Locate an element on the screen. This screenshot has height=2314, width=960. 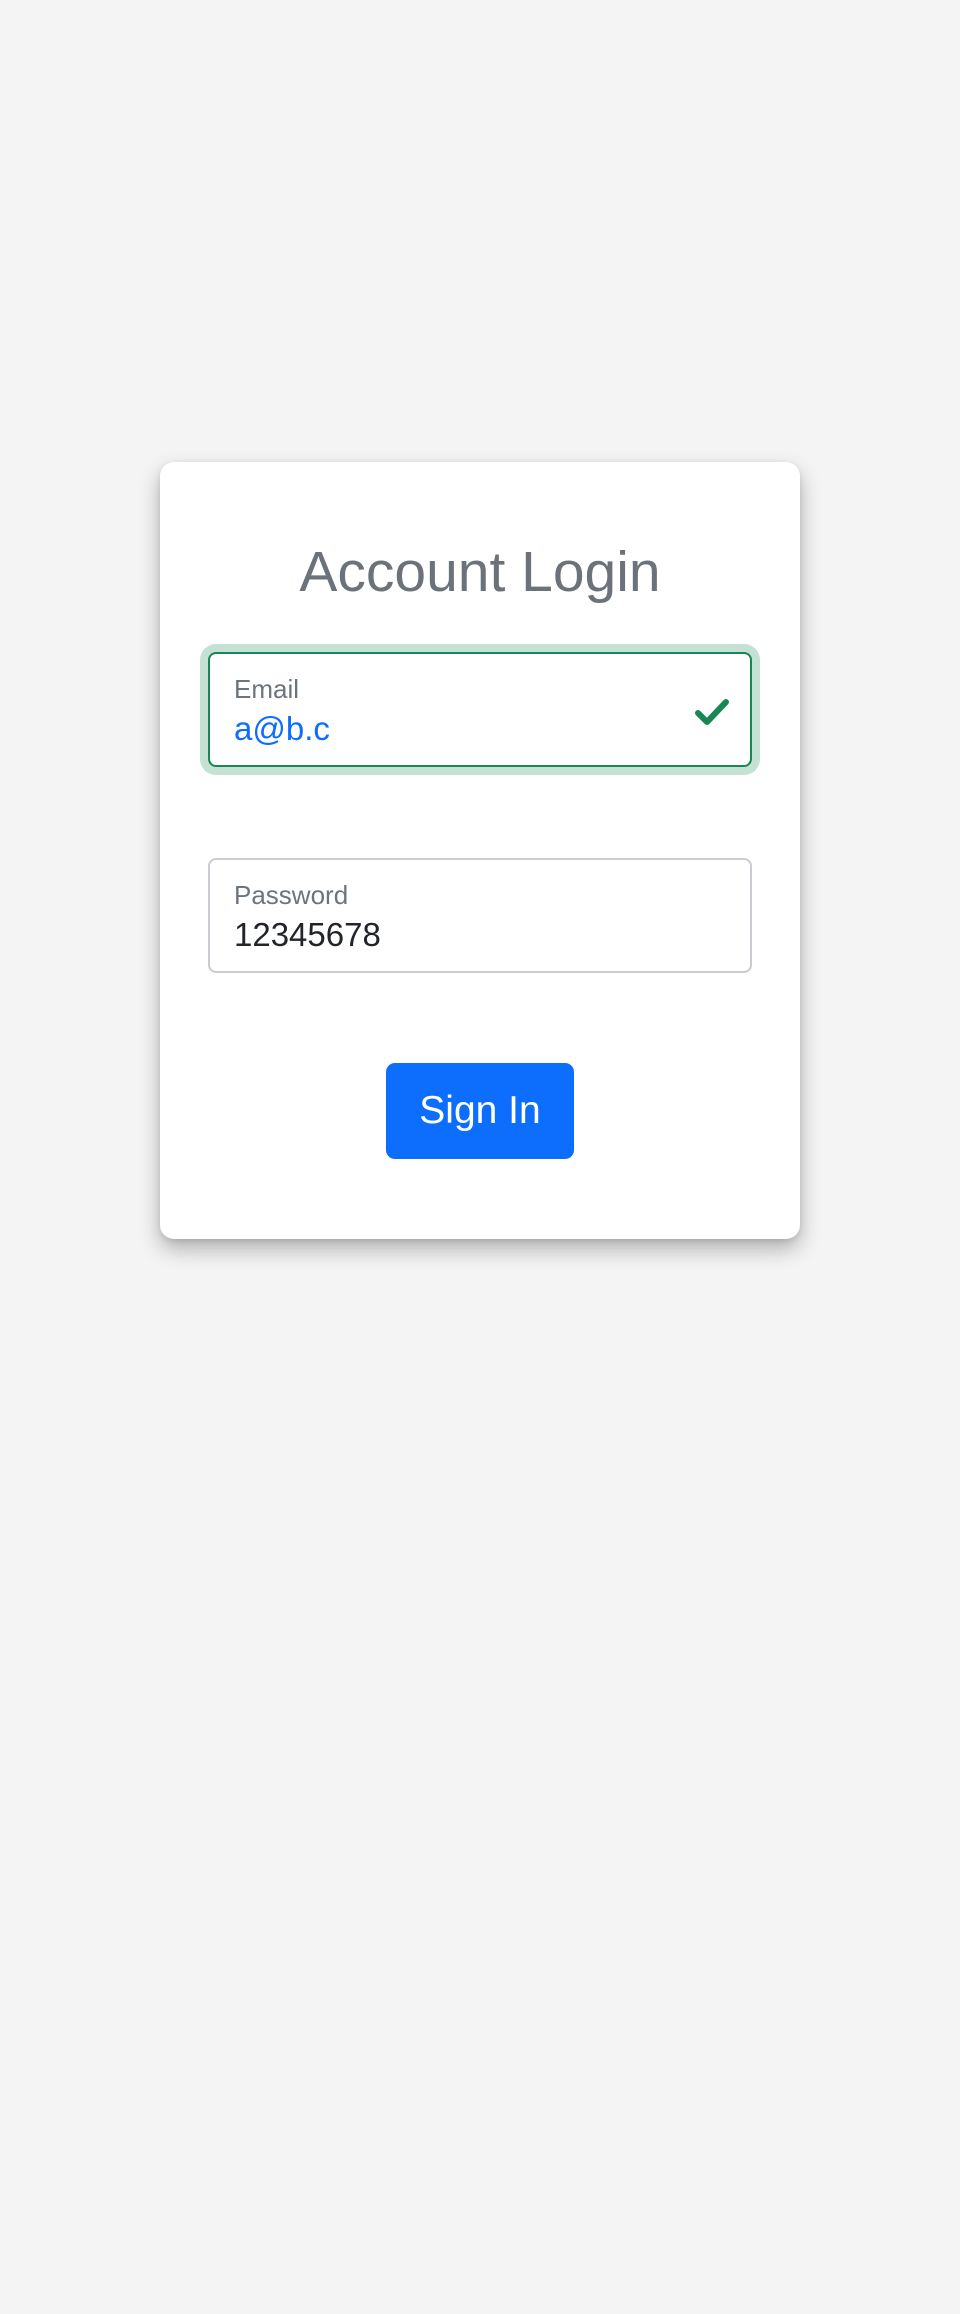
sign-in-button: Sign In is located at coordinates (480, 1111).